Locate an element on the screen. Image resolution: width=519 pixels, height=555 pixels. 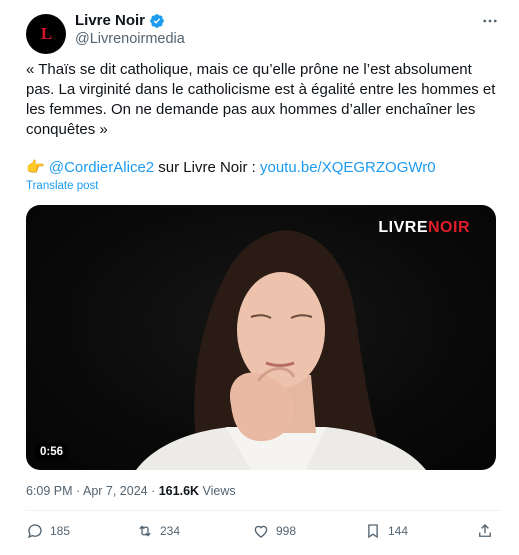
livre-noir-watermark: LIVRENOIR is located at coordinates (424, 227).